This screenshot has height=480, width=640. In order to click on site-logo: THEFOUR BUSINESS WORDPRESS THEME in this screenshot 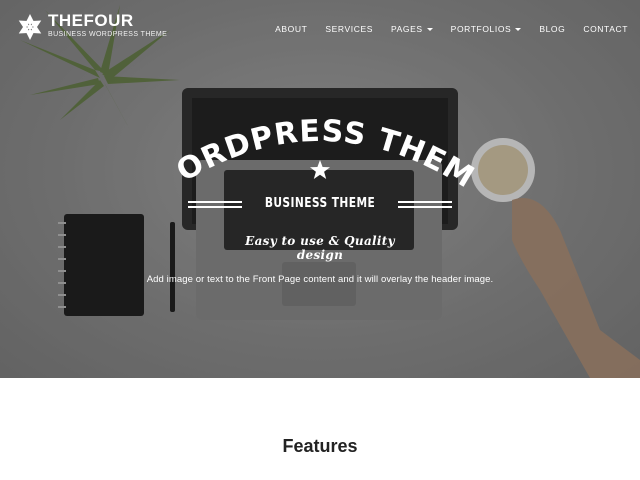, I will do `click(91, 27)`.